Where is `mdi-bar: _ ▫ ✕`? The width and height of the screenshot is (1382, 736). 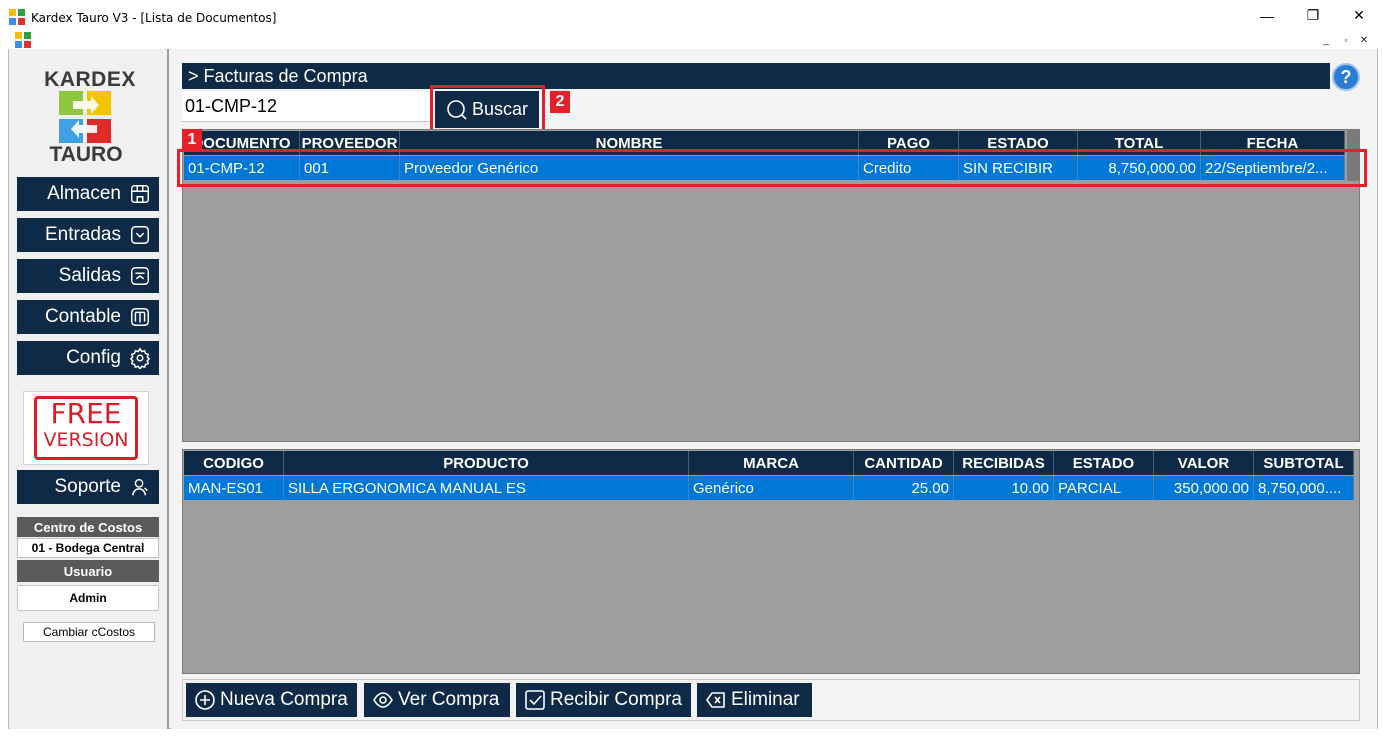
mdi-bar: _ ▫ ✕ is located at coordinates (691, 40).